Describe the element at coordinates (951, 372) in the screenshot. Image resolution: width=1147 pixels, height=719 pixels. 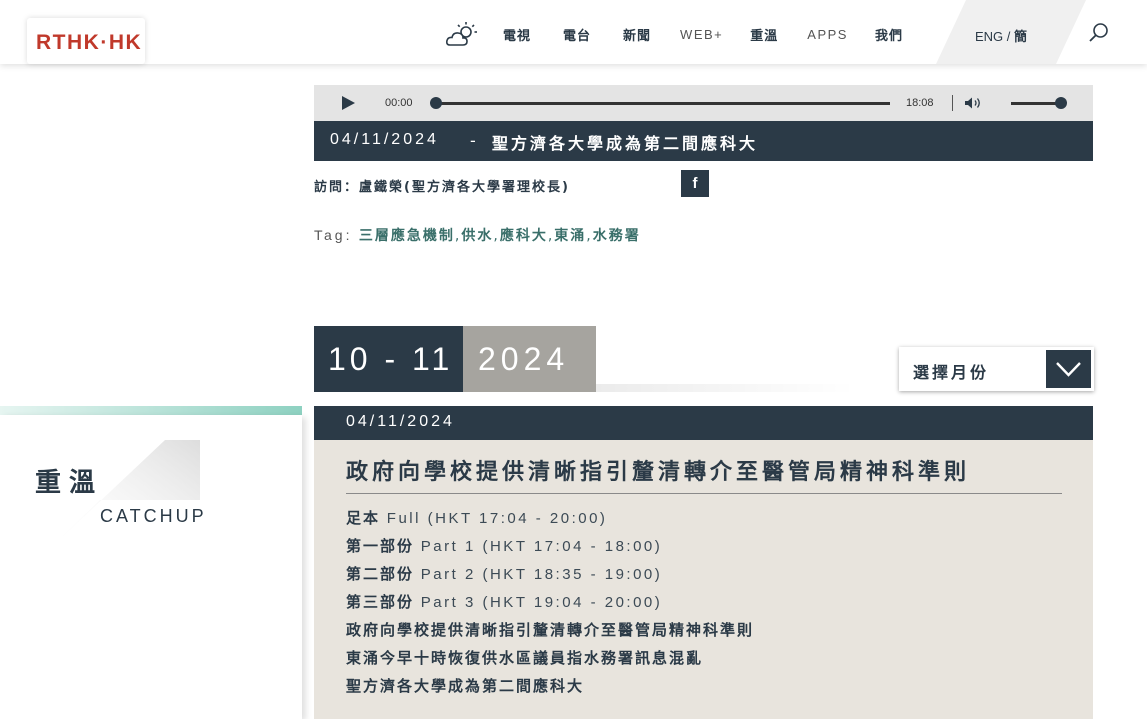
I see `month-select-label: 選擇月份` at that location.